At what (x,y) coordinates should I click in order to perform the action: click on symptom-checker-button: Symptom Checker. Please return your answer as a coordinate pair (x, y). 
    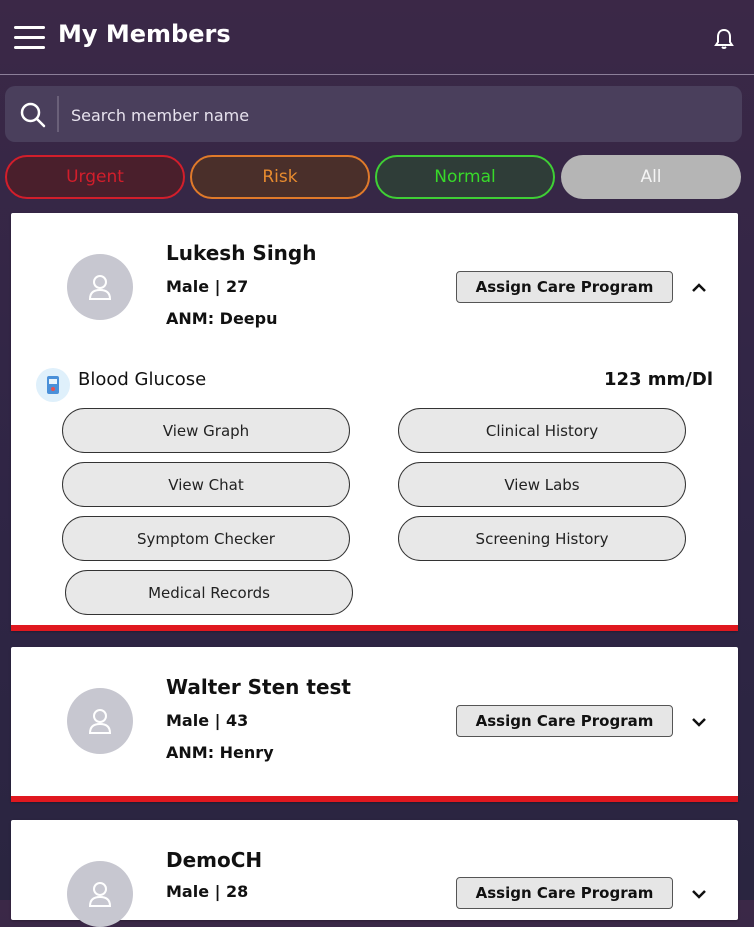
    Looking at the image, I should click on (206, 538).